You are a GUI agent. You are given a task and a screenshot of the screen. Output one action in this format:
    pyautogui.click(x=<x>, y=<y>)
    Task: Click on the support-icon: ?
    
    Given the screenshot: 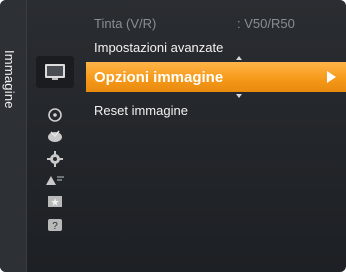 What is the action you would take?
    pyautogui.click(x=55, y=225)
    